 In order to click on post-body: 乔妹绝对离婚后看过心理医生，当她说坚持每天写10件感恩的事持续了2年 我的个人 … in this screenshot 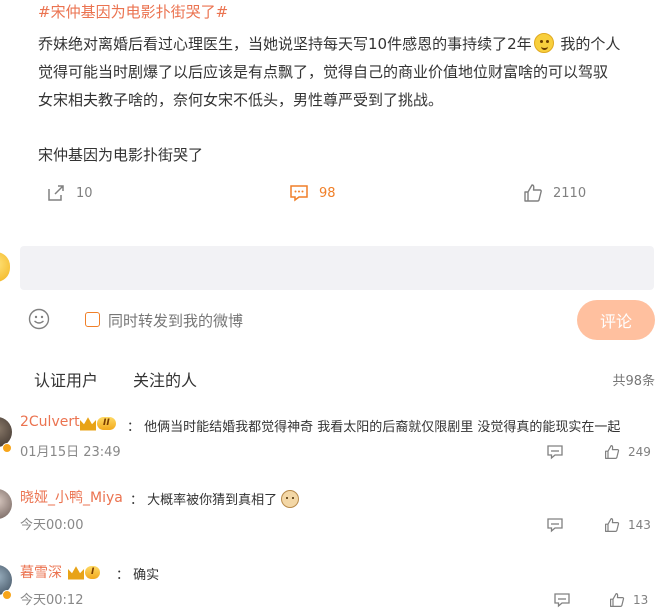, I will do `click(348, 72)`.